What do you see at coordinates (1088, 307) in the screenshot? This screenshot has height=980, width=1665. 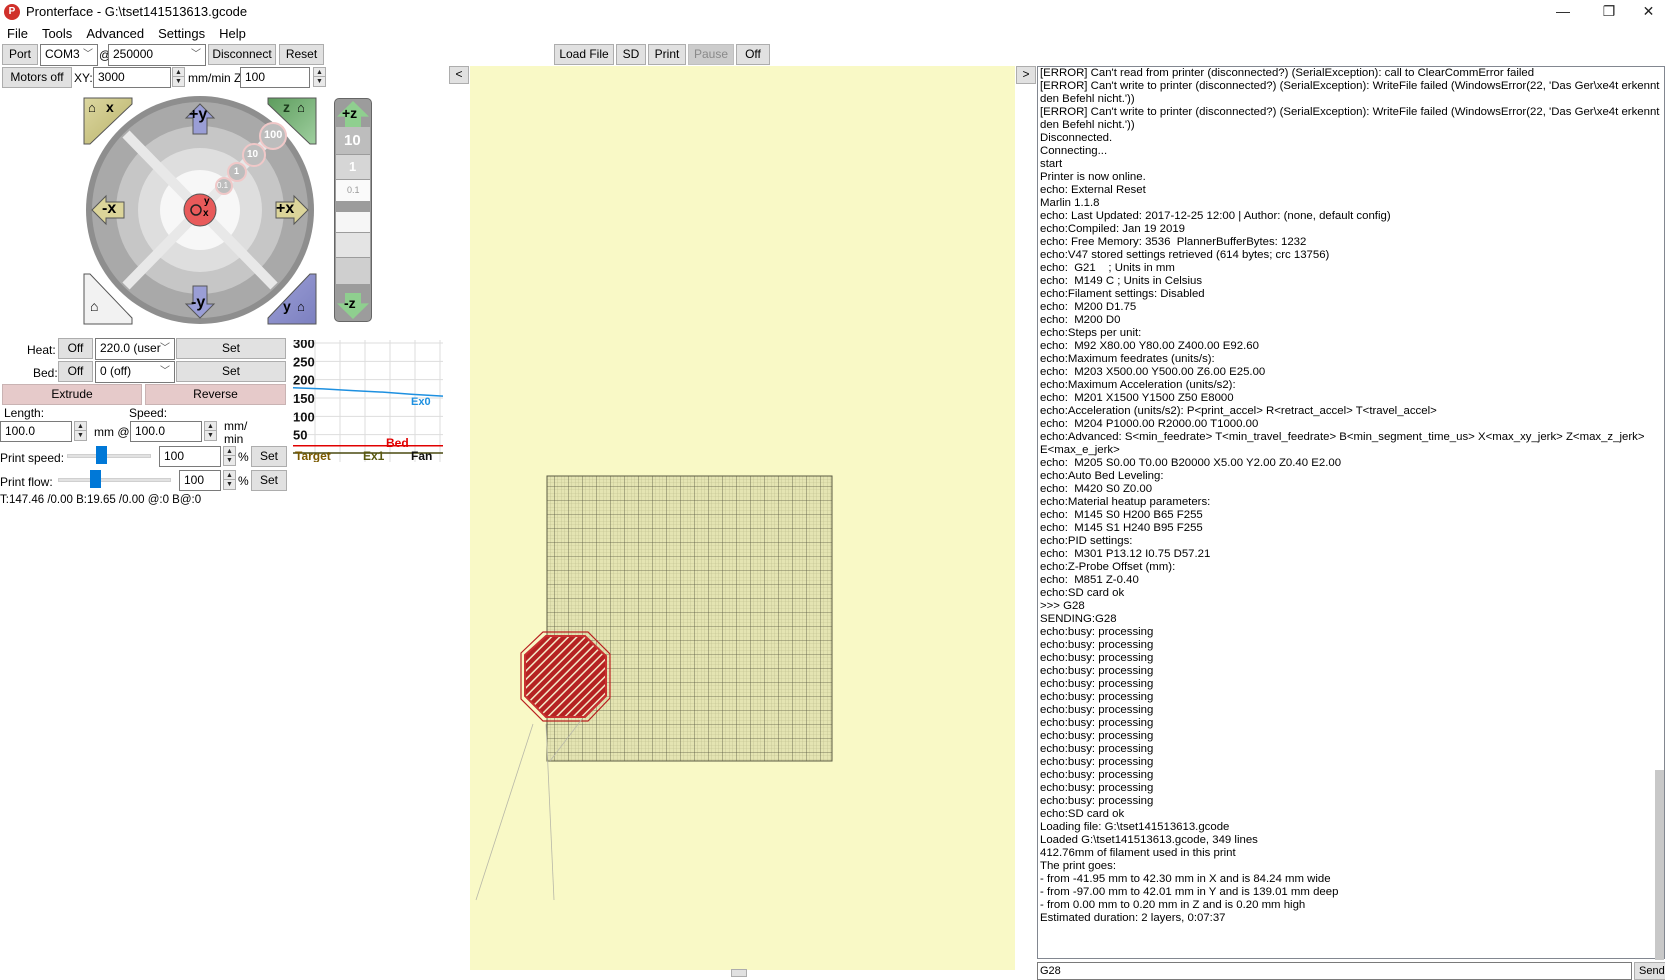 I see `log-line: echo: M200 D1.75` at bounding box center [1088, 307].